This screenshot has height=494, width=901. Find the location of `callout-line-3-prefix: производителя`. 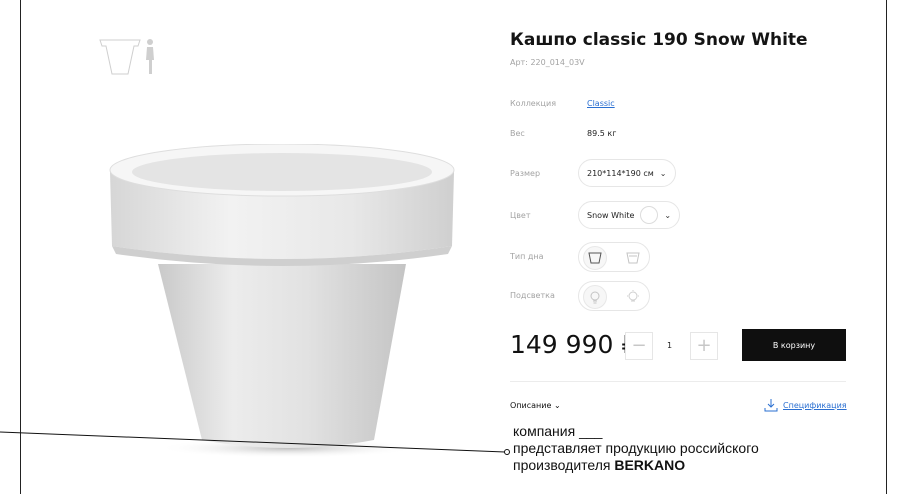

callout-line-3-prefix: производителя is located at coordinates (564, 465).